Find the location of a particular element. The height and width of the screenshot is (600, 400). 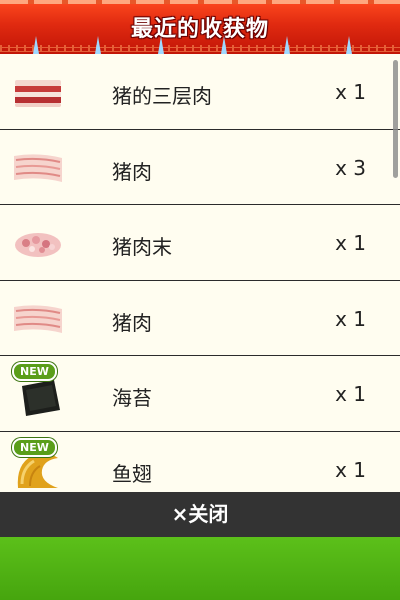

header-pattern is located at coordinates (200, 48).